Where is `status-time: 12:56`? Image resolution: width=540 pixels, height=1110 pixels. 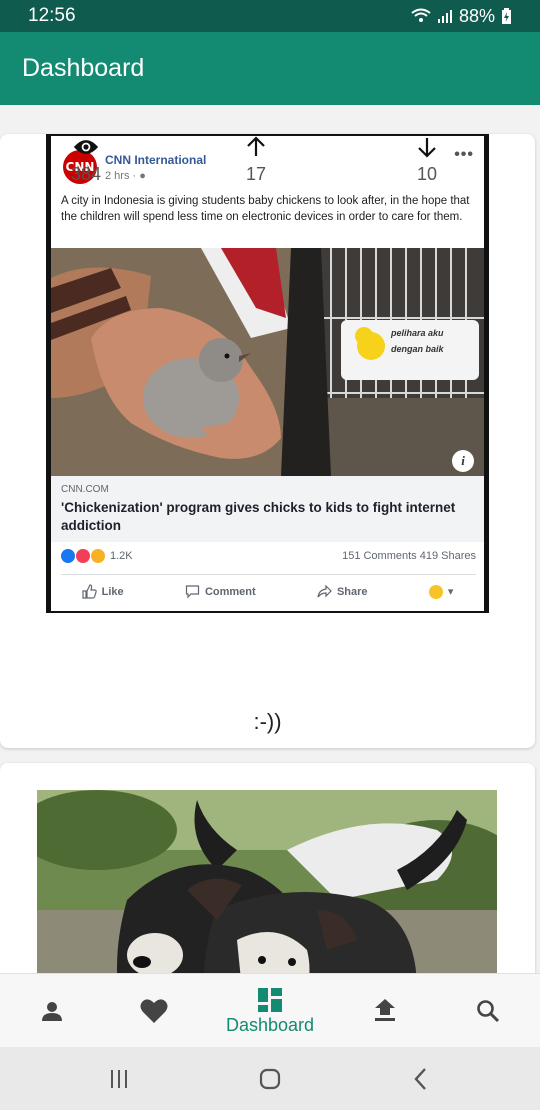
status-time: 12:56 is located at coordinates (52, 15).